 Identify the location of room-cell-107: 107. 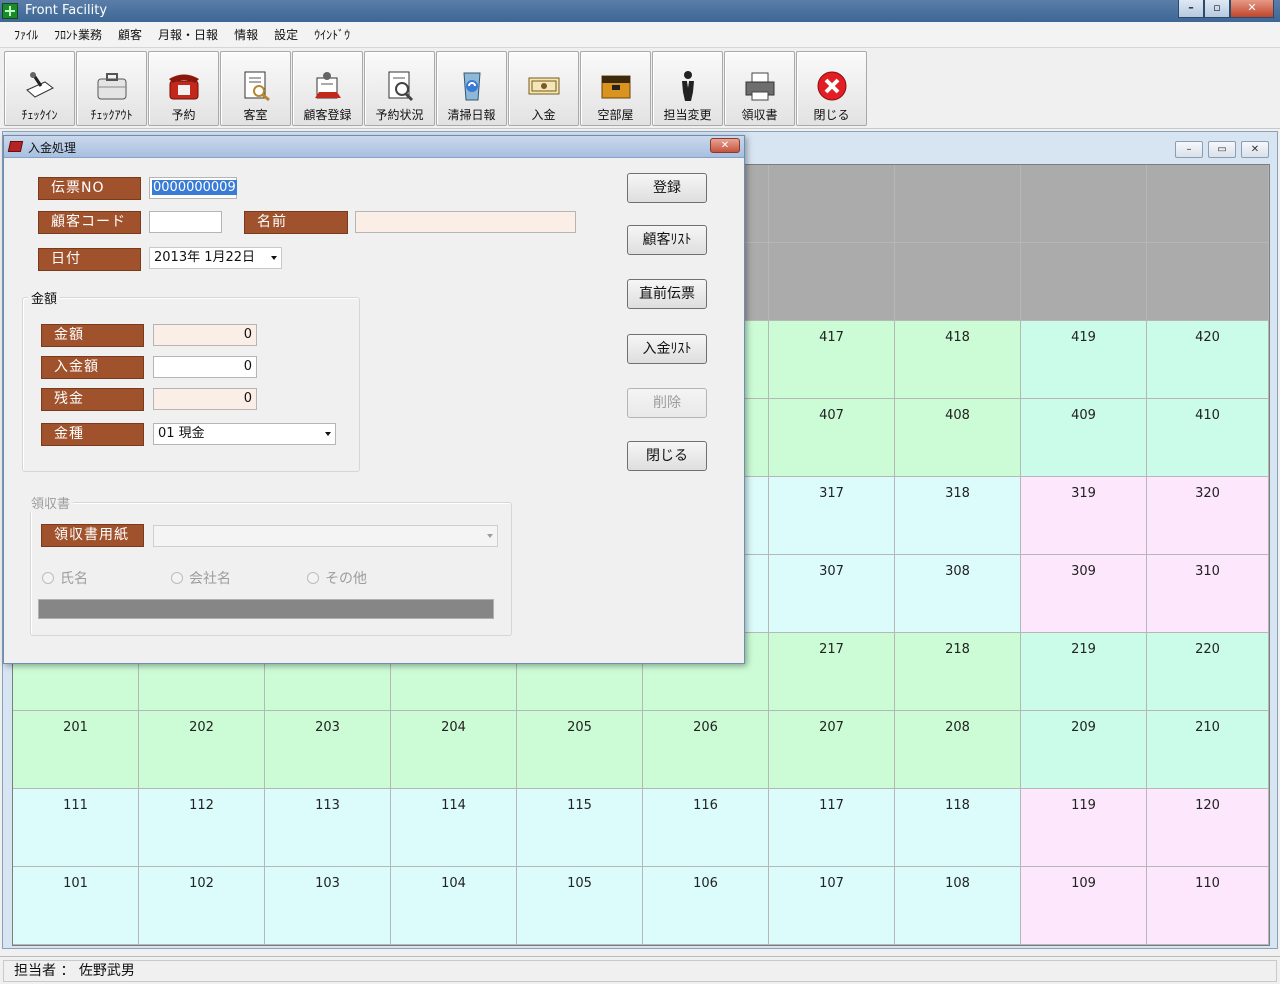
(832, 906).